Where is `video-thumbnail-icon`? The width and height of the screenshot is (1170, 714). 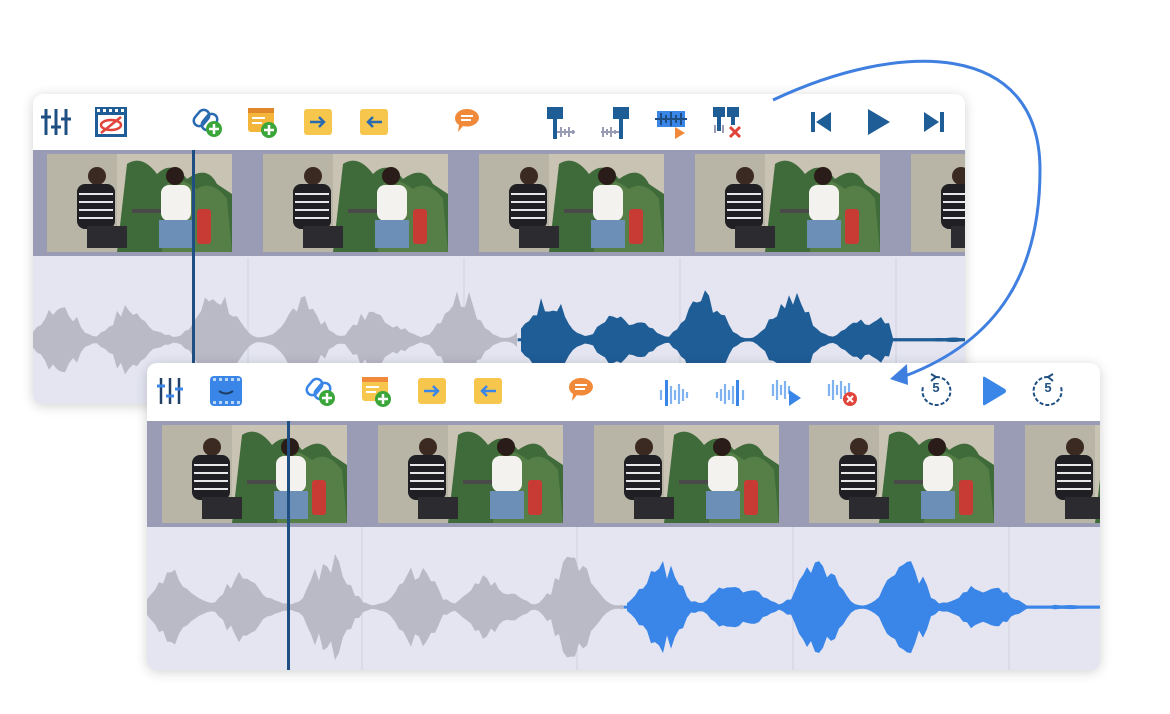 video-thumbnail-icon is located at coordinates (226, 391).